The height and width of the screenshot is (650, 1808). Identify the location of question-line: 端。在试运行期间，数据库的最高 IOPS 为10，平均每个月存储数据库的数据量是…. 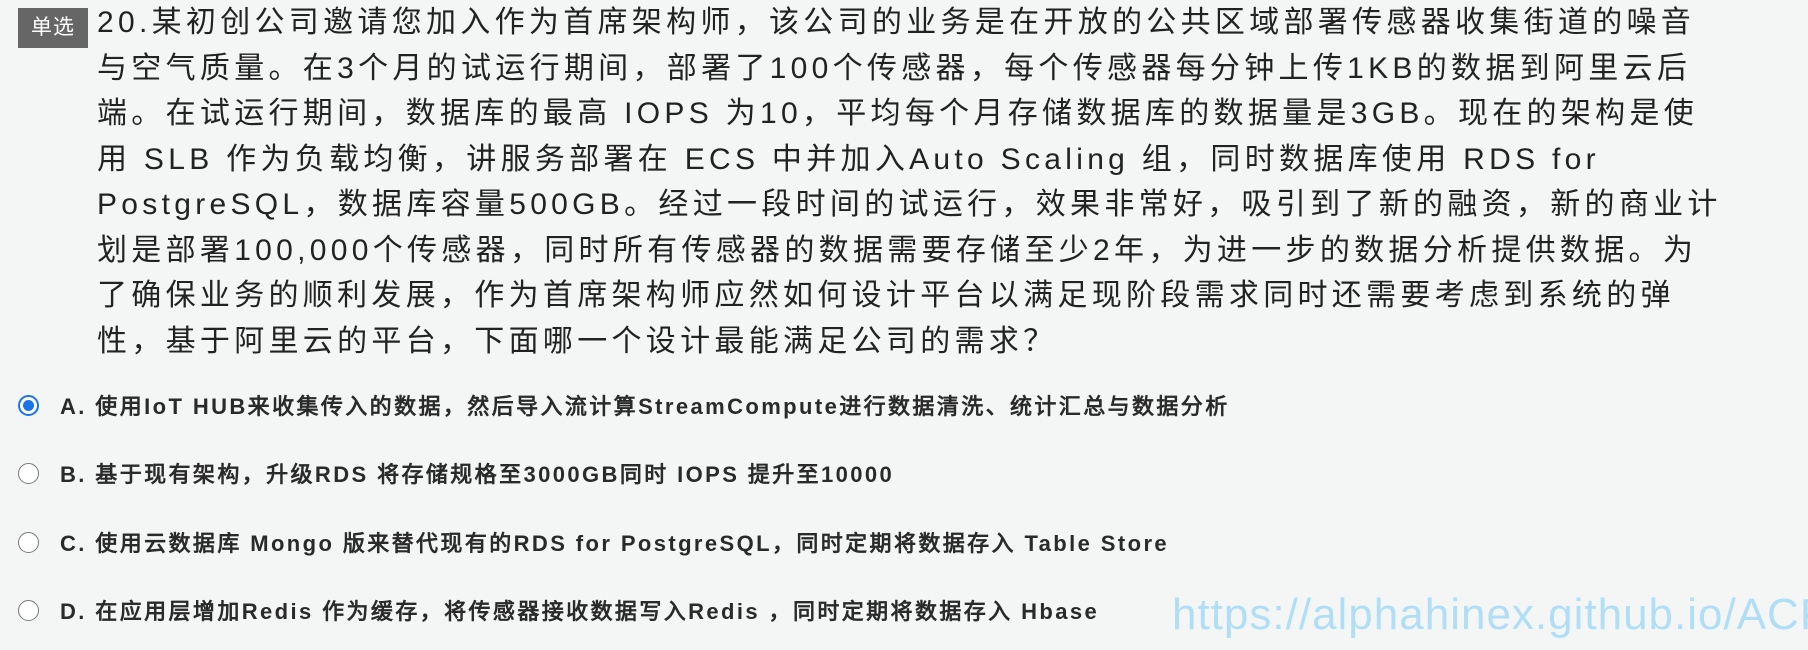
(898, 113).